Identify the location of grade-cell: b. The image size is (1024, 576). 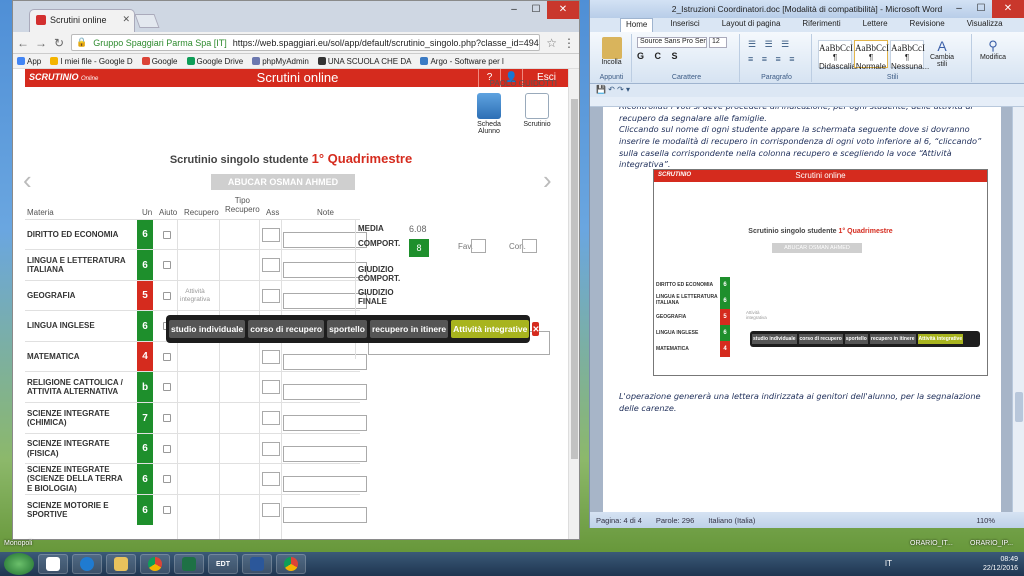
(145, 387).